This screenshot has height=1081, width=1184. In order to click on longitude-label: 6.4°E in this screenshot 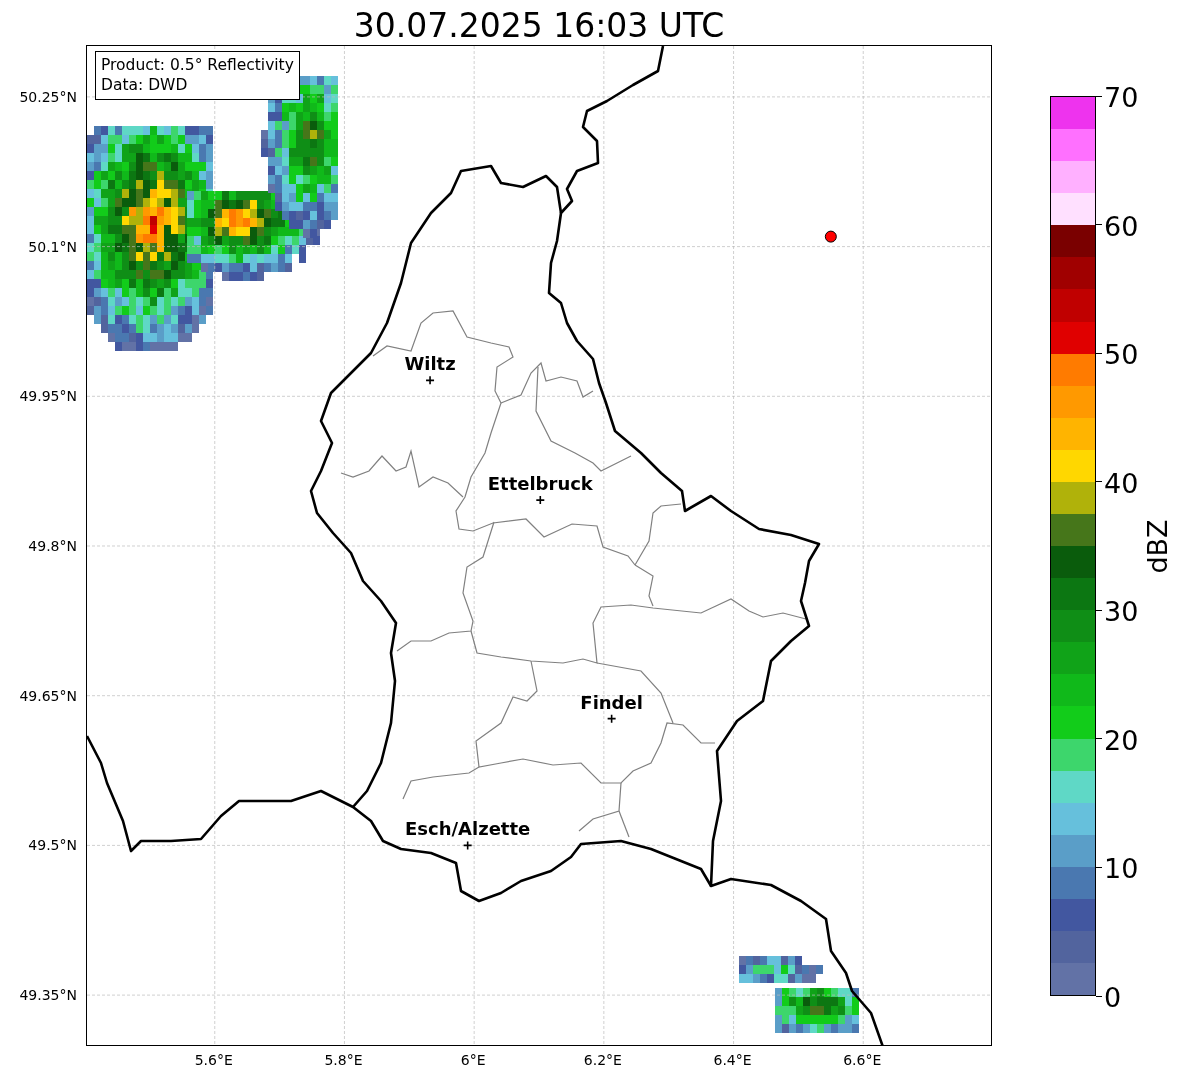, I will do `click(732, 1060)`.